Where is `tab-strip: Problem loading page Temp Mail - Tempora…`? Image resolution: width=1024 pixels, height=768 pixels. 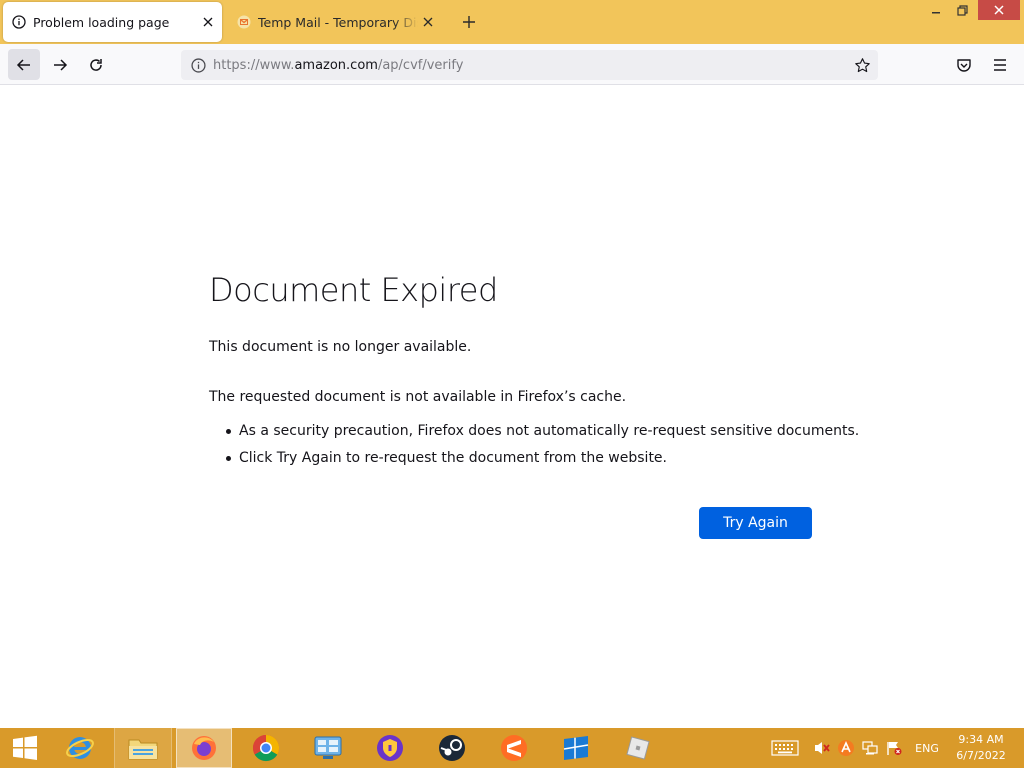
tab-strip: Problem loading page Temp Mail - Tempora… is located at coordinates (512, 22).